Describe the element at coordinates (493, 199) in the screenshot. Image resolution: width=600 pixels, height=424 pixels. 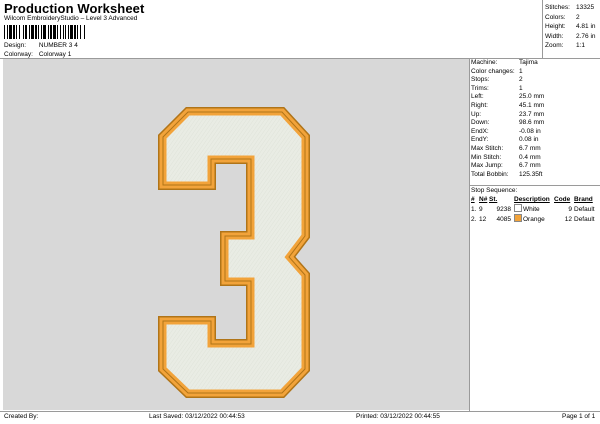
I see `col-st: St.` at that location.